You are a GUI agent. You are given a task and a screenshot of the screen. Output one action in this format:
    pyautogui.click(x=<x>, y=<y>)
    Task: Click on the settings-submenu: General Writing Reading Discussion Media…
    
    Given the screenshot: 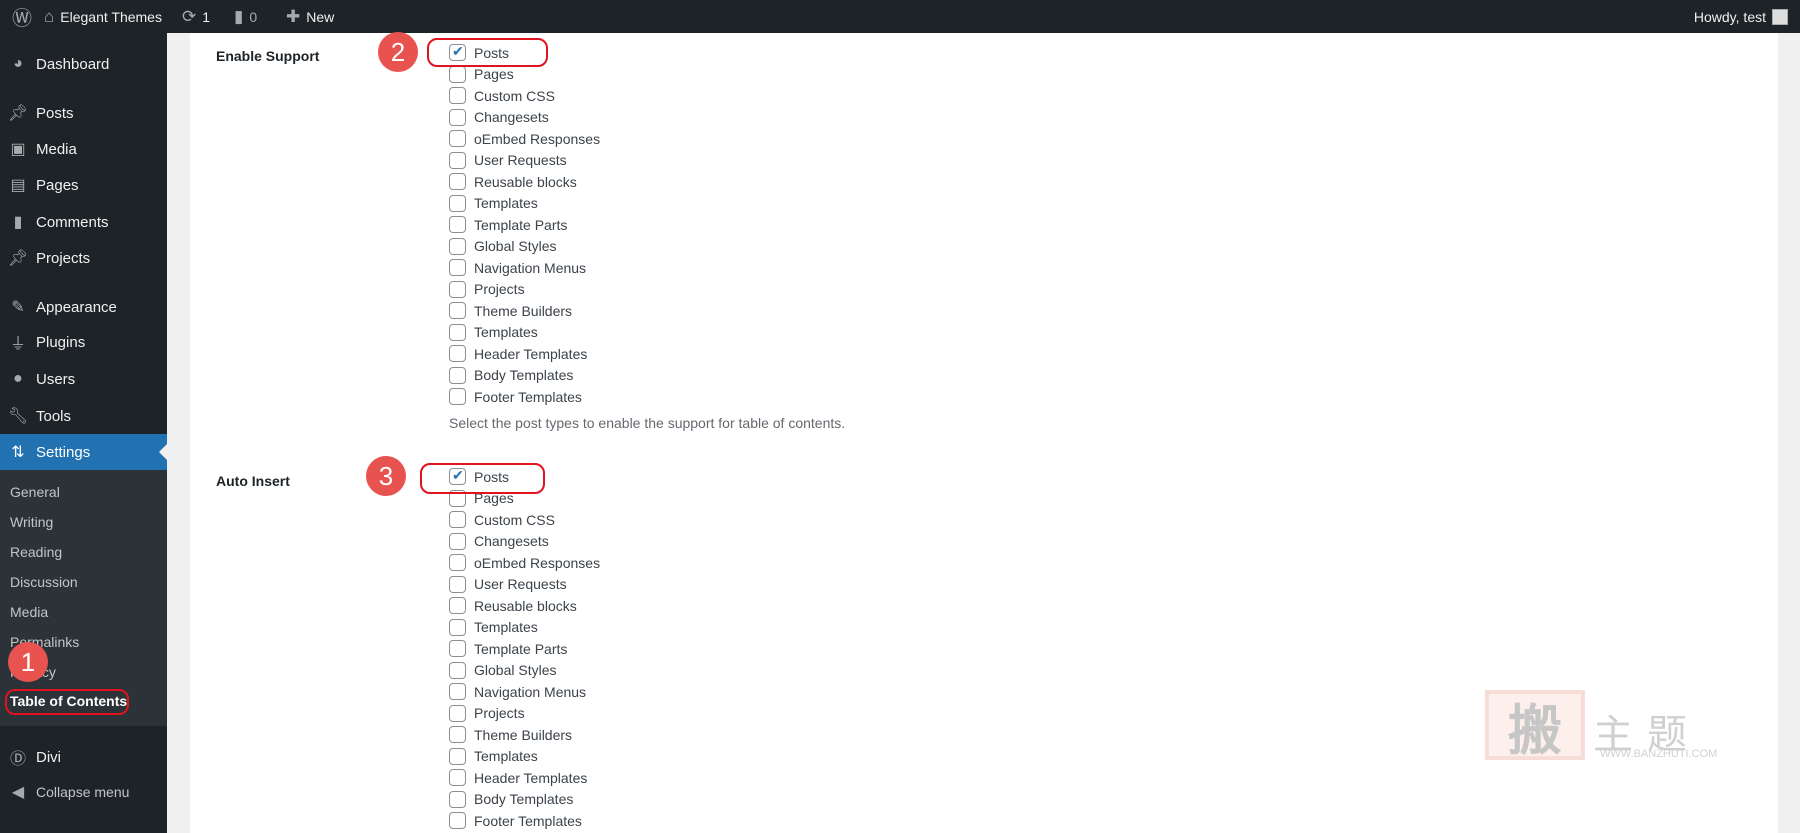 What is the action you would take?
    pyautogui.click(x=83, y=598)
    